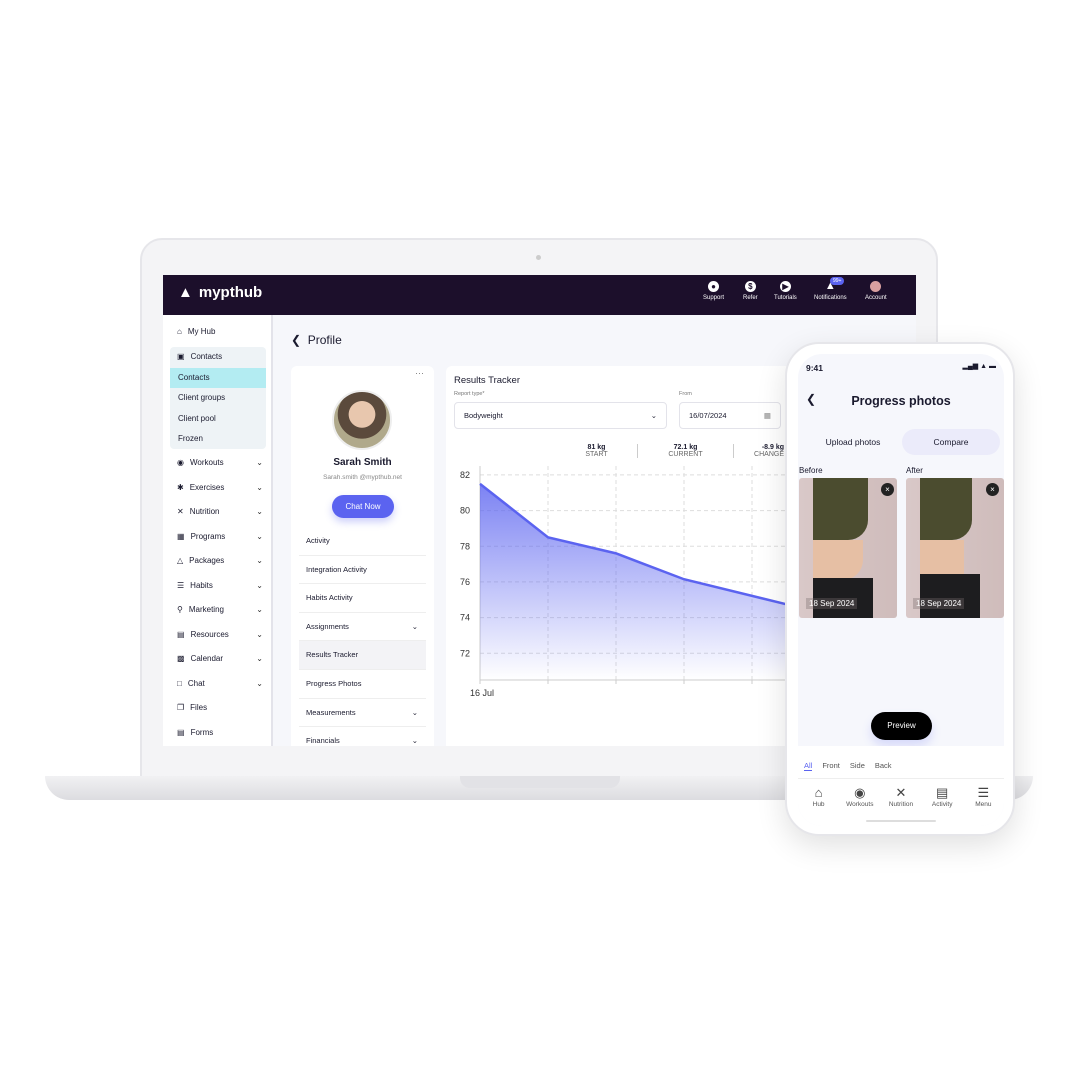  I want to click on menu-measurements: Measurements ⌄, so click(362, 713).